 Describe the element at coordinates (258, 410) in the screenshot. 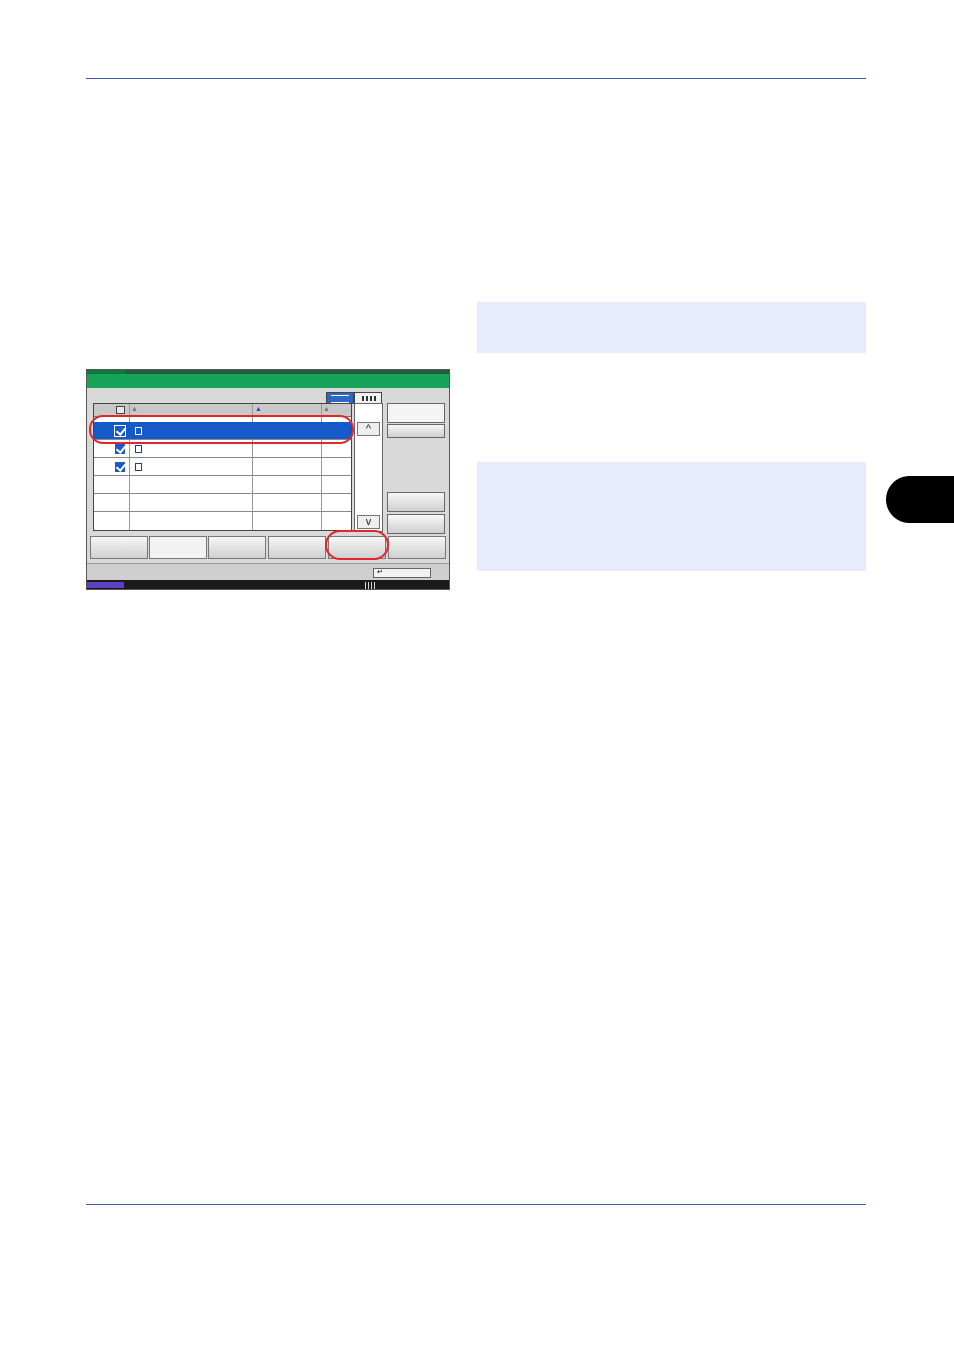

I see `sort-date-icon: ▲` at that location.